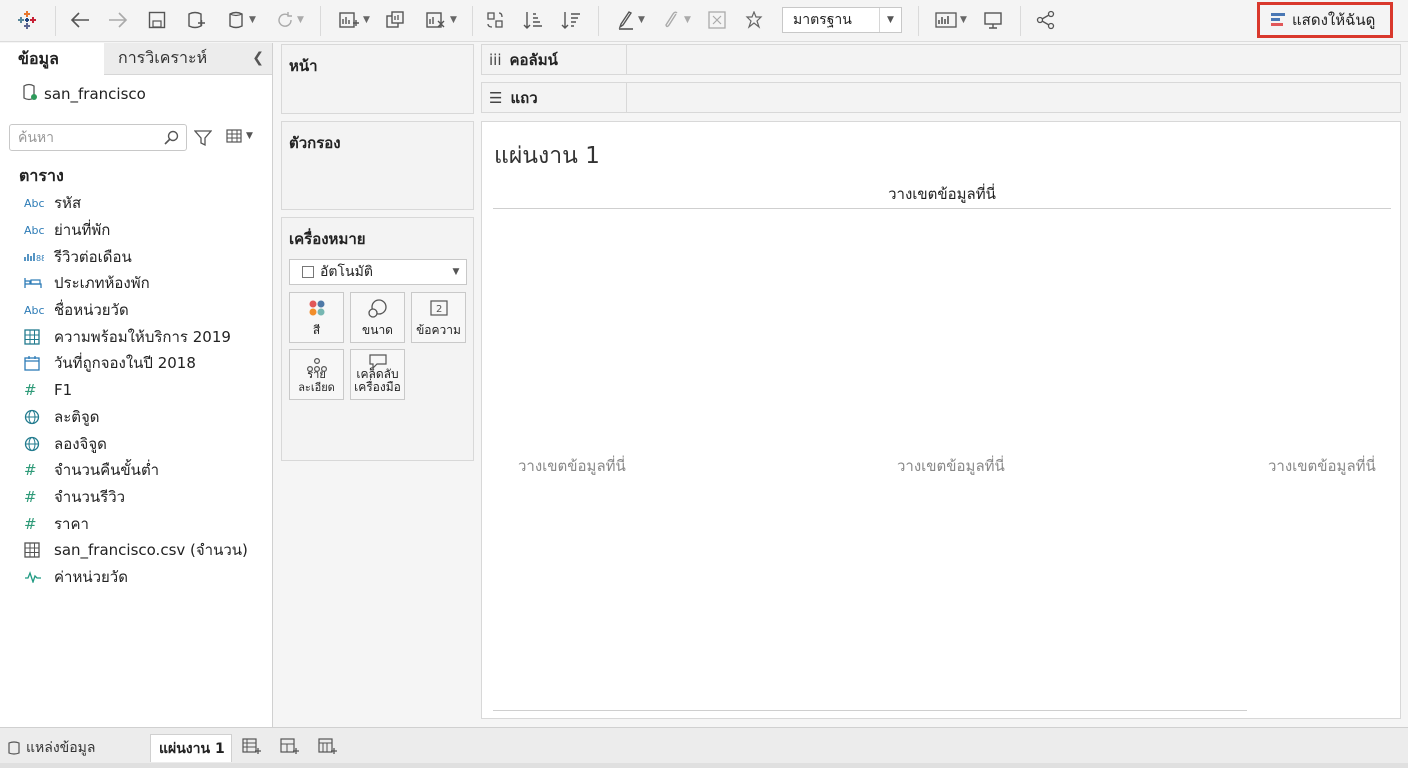 Image resolution: width=1408 pixels, height=768 pixels. Describe the element at coordinates (188, 59) in the screenshot. I see `tab-analysis: การวิเคราะห์ ❮` at that location.